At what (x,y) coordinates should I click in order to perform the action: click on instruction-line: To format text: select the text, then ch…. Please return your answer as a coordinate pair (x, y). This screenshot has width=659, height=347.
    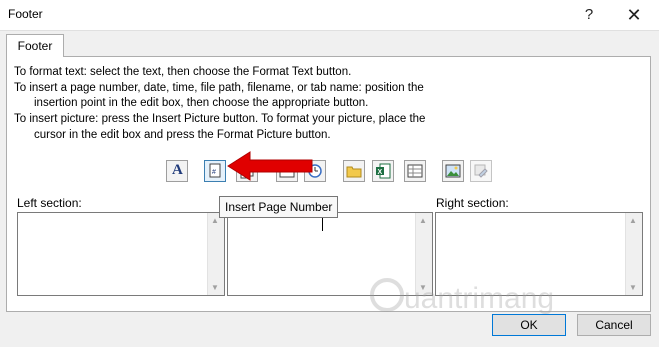
    Looking at the image, I should click on (183, 72).